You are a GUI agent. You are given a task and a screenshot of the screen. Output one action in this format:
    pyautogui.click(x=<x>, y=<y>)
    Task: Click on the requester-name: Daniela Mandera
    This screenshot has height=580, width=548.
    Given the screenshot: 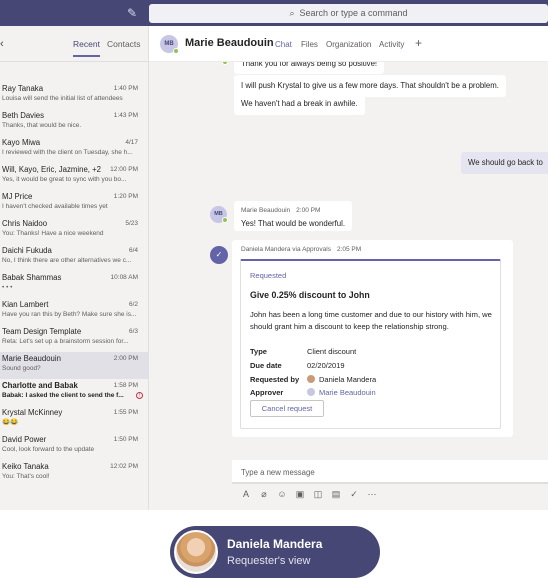 What is the action you would take?
    pyautogui.click(x=275, y=544)
    